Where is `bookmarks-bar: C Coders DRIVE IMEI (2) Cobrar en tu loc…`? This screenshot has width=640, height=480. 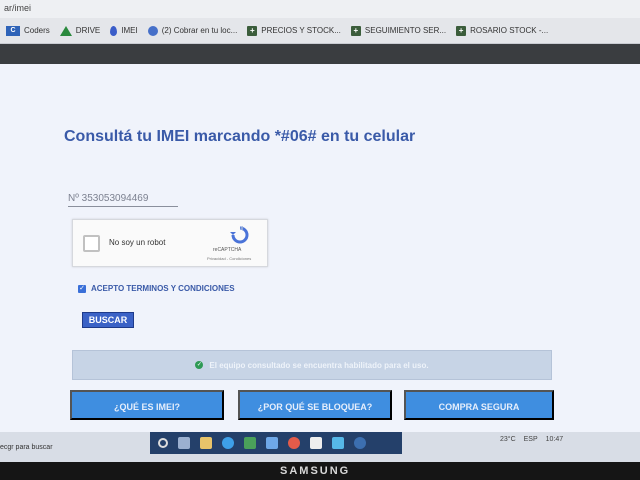
bookmarks-bar: C Coders DRIVE IMEI (2) Cobrar en tu loc… is located at coordinates (320, 31).